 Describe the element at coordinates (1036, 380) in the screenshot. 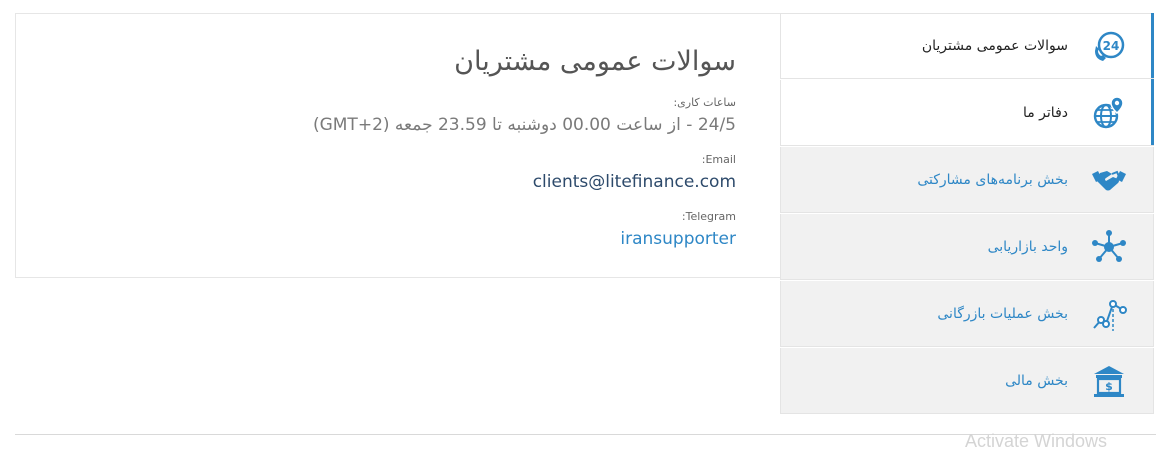

I see `tab-label: بخش مالی` at that location.